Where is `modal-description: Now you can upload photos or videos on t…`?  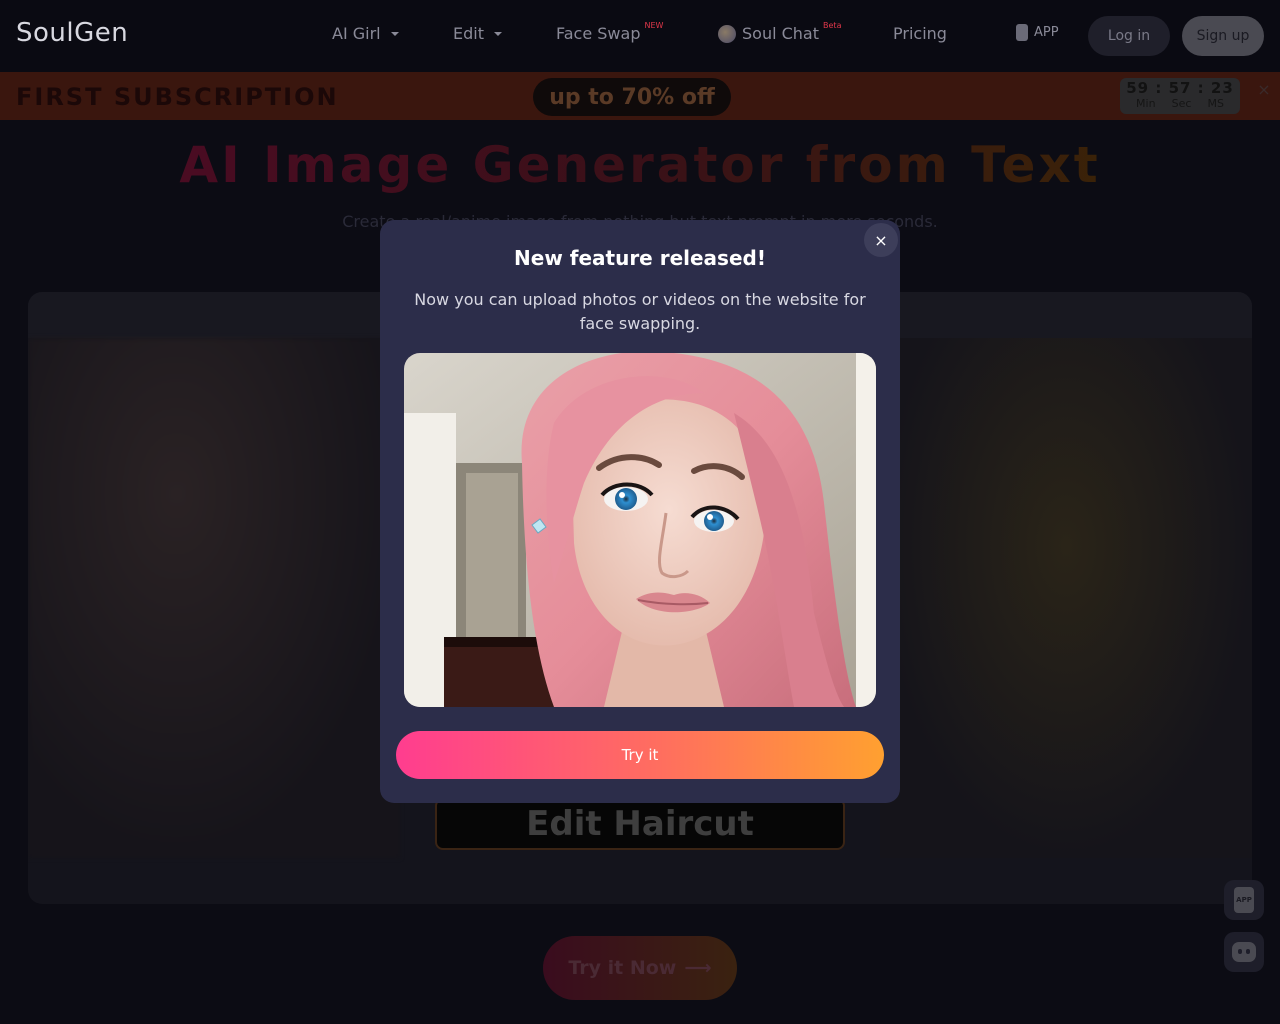 modal-description: Now you can upload photos or videos on t… is located at coordinates (640, 311).